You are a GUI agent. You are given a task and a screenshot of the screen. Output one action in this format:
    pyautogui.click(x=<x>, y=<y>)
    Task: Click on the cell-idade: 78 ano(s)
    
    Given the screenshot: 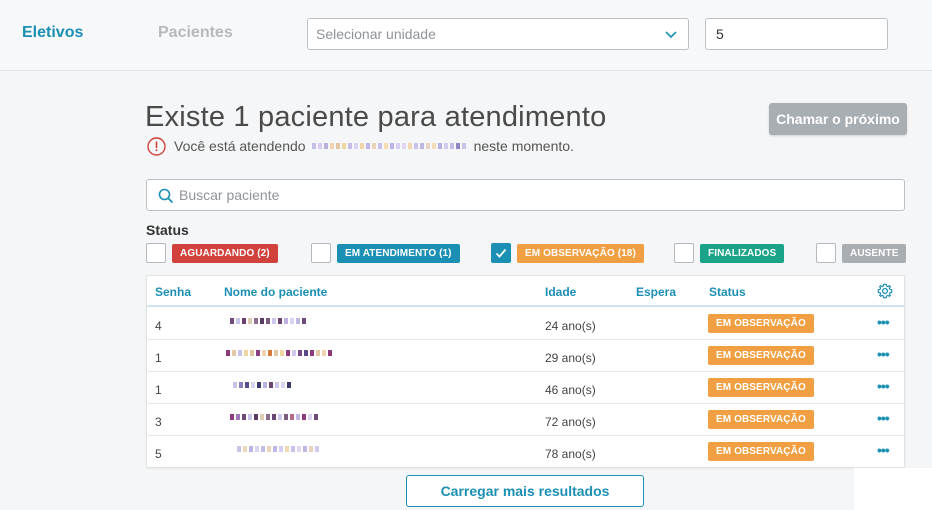 What is the action you would take?
    pyautogui.click(x=570, y=454)
    